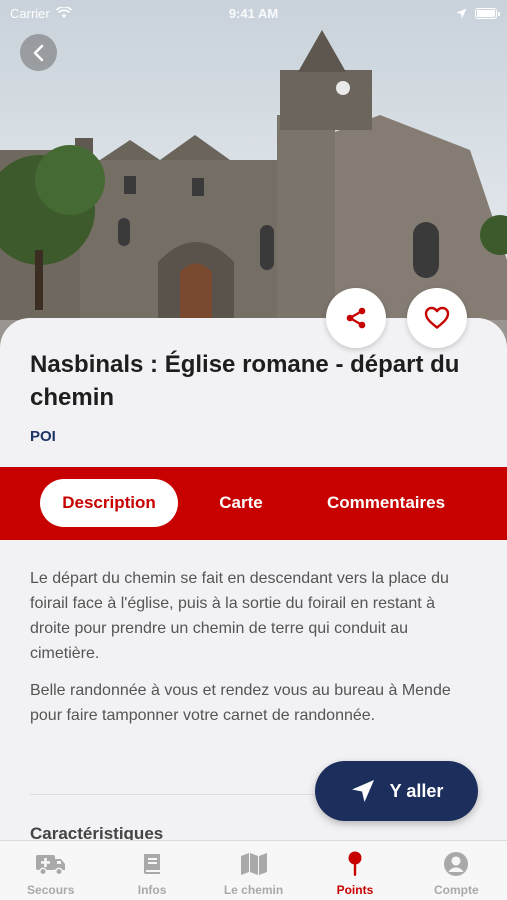 The width and height of the screenshot is (507, 900). I want to click on segment-tabs: Description Carte Commentaires, so click(253, 503).